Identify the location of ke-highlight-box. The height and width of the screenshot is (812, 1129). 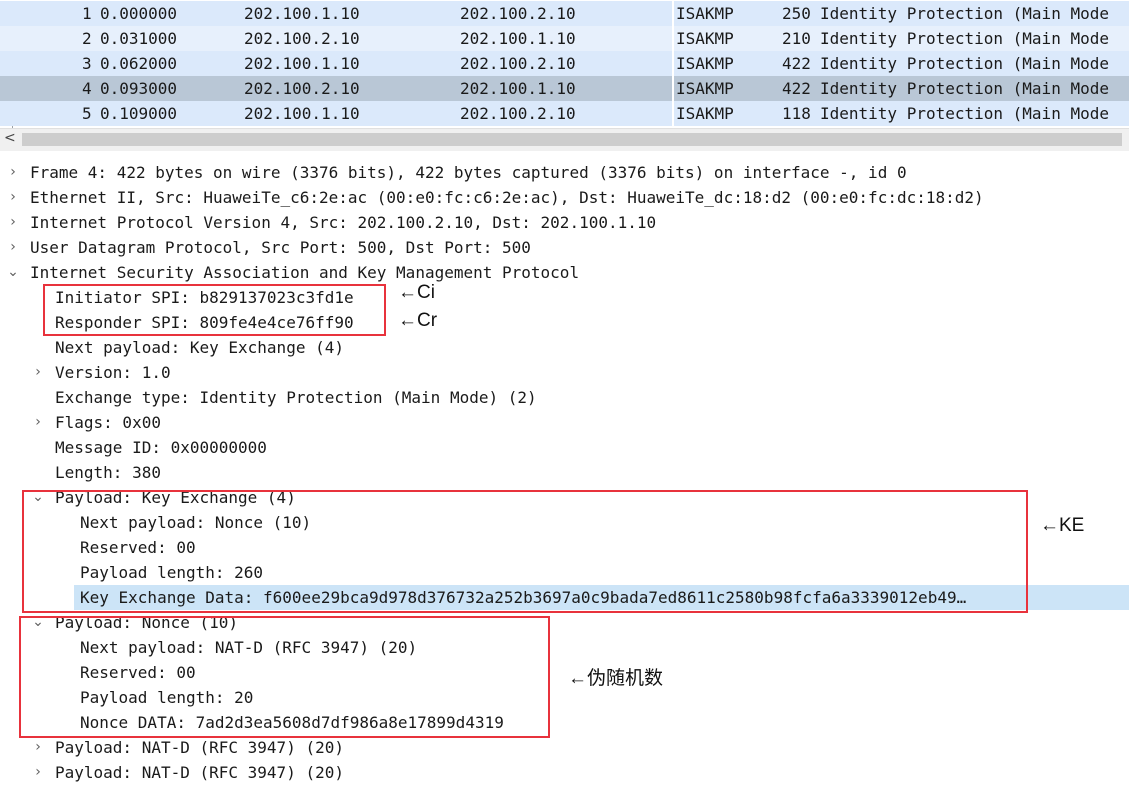
(525, 551).